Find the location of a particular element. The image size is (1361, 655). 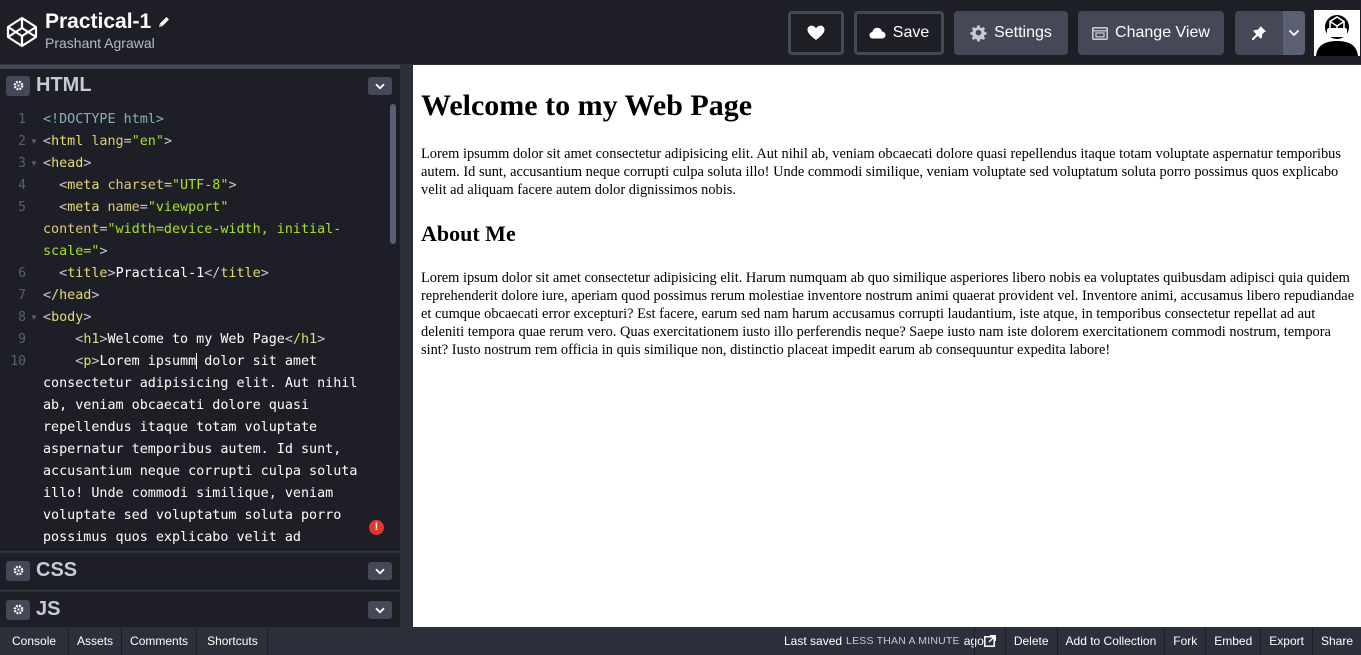

share-button: Share is located at coordinates (1336, 641).